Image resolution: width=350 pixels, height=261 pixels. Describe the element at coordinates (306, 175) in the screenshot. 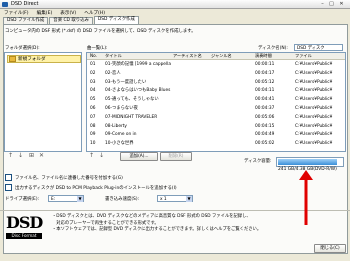

I see `arrow-head` at that location.